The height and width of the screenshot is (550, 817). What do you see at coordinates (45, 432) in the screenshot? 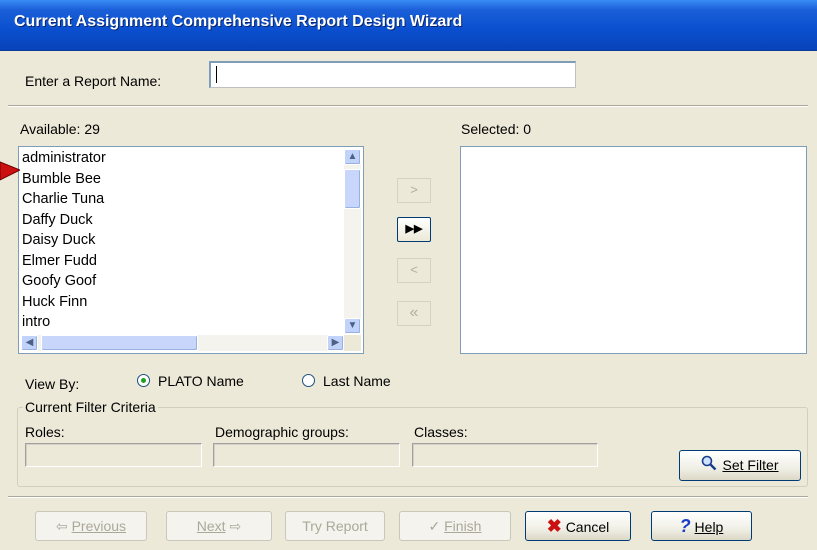
I see `roles-label: Roles:` at bounding box center [45, 432].